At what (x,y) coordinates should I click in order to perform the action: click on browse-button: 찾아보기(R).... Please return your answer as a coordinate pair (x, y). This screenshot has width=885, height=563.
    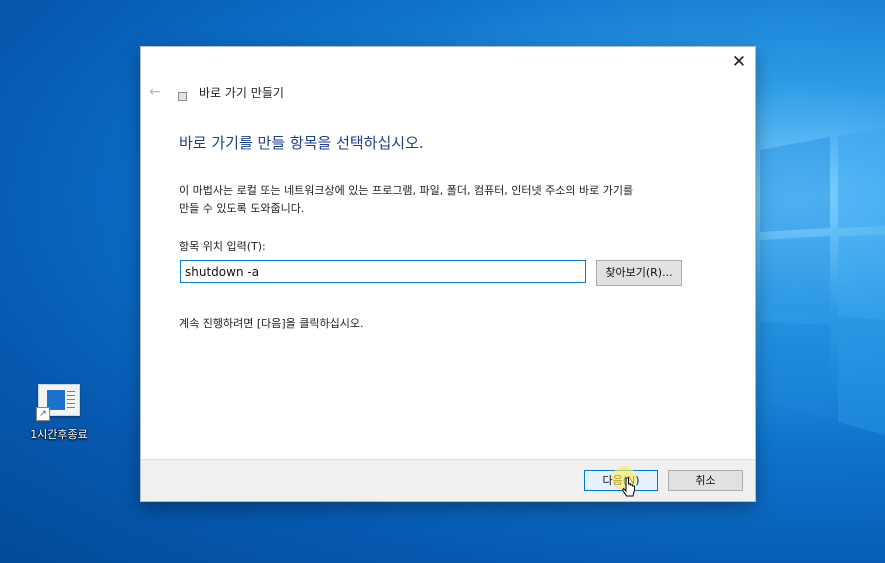
    Looking at the image, I should click on (639, 273).